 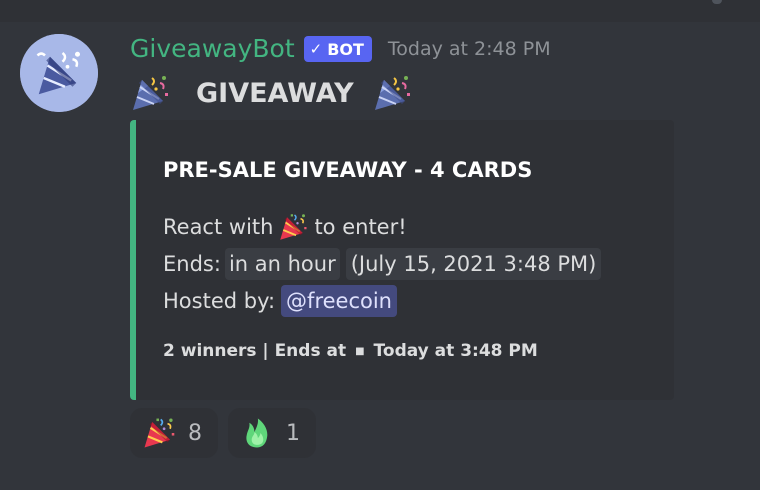 What do you see at coordinates (360, 227) in the screenshot?
I see `react-suffix: to enter!` at bounding box center [360, 227].